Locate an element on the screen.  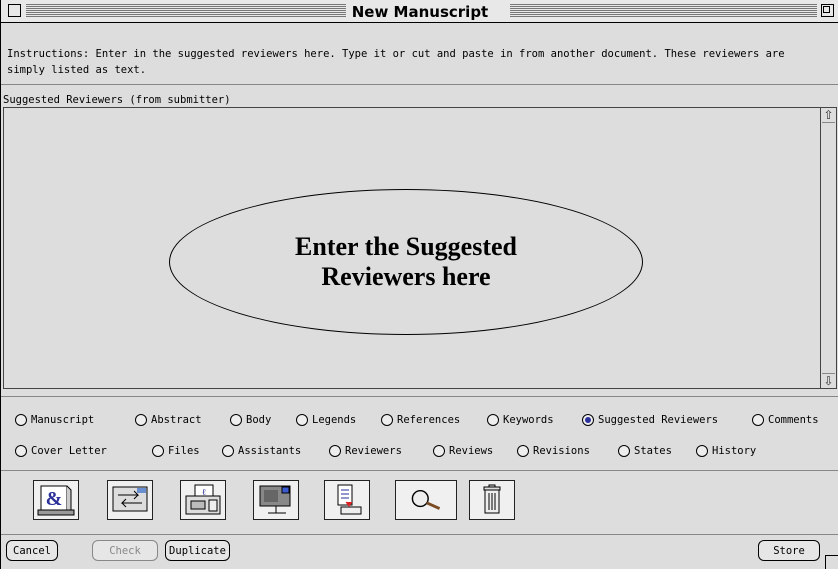
scroll-up-arrow-icon: ⇧ is located at coordinates (828, 115).